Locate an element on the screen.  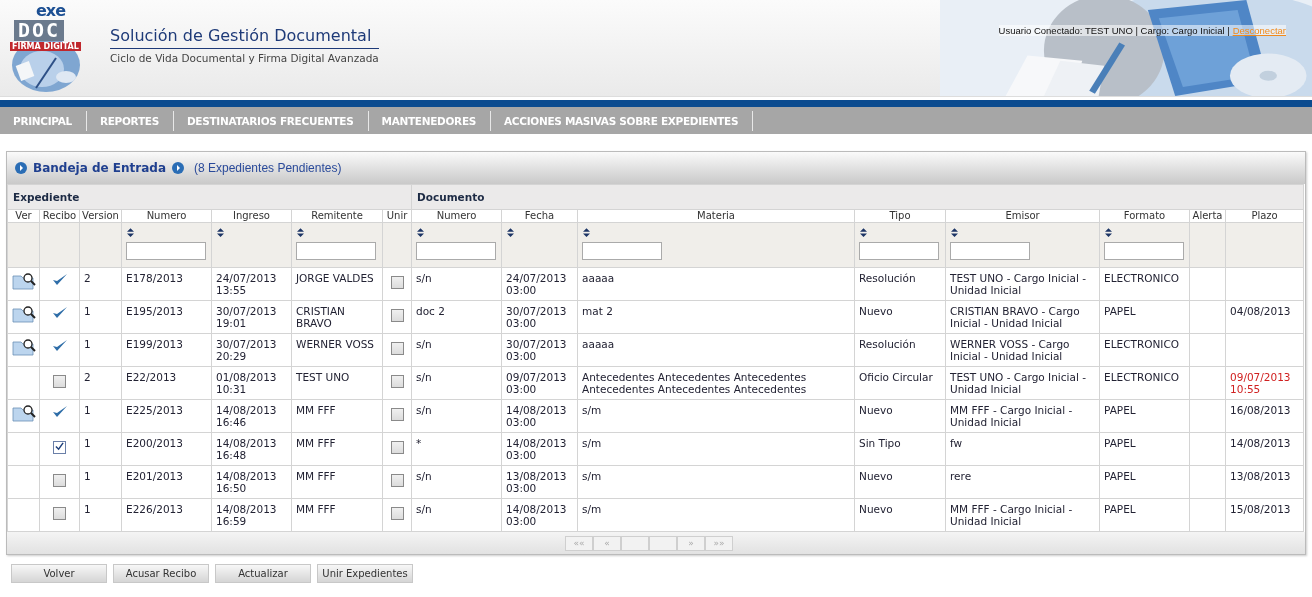
column-header: Version is located at coordinates (100, 215).